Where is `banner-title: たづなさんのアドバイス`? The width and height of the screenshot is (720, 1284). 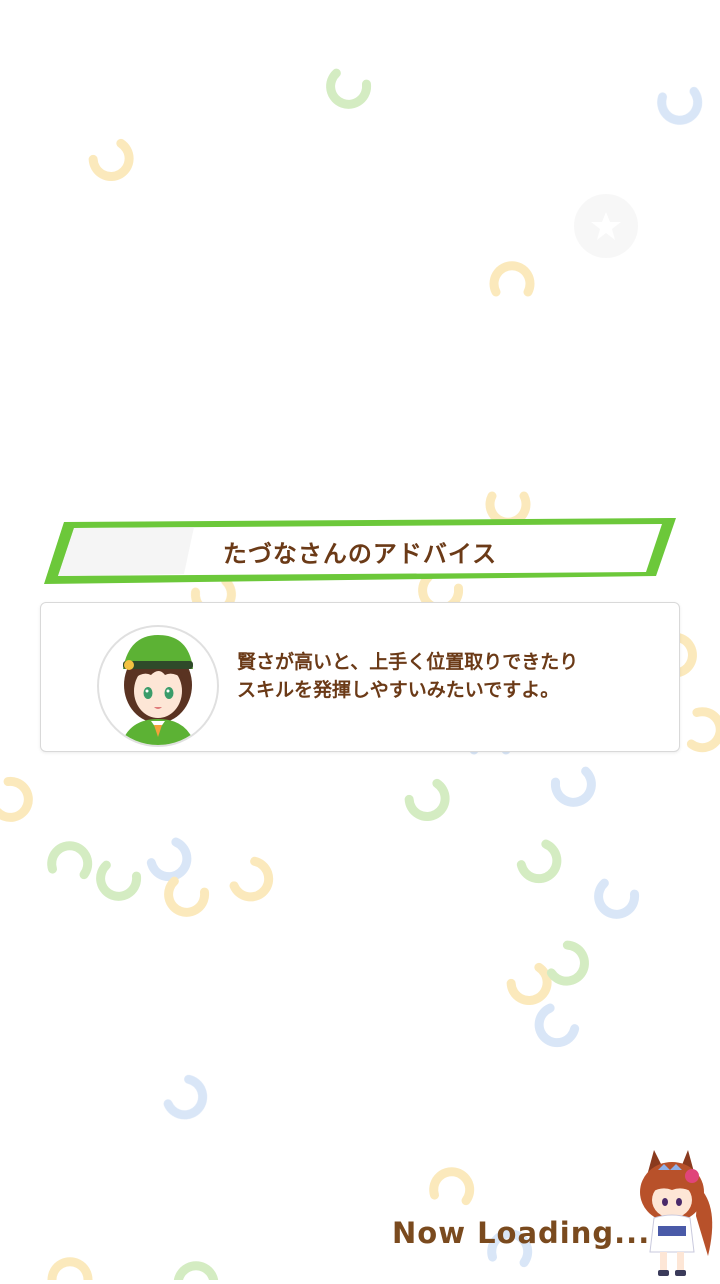 banner-title: たづなさんのアドバイス is located at coordinates (360, 554).